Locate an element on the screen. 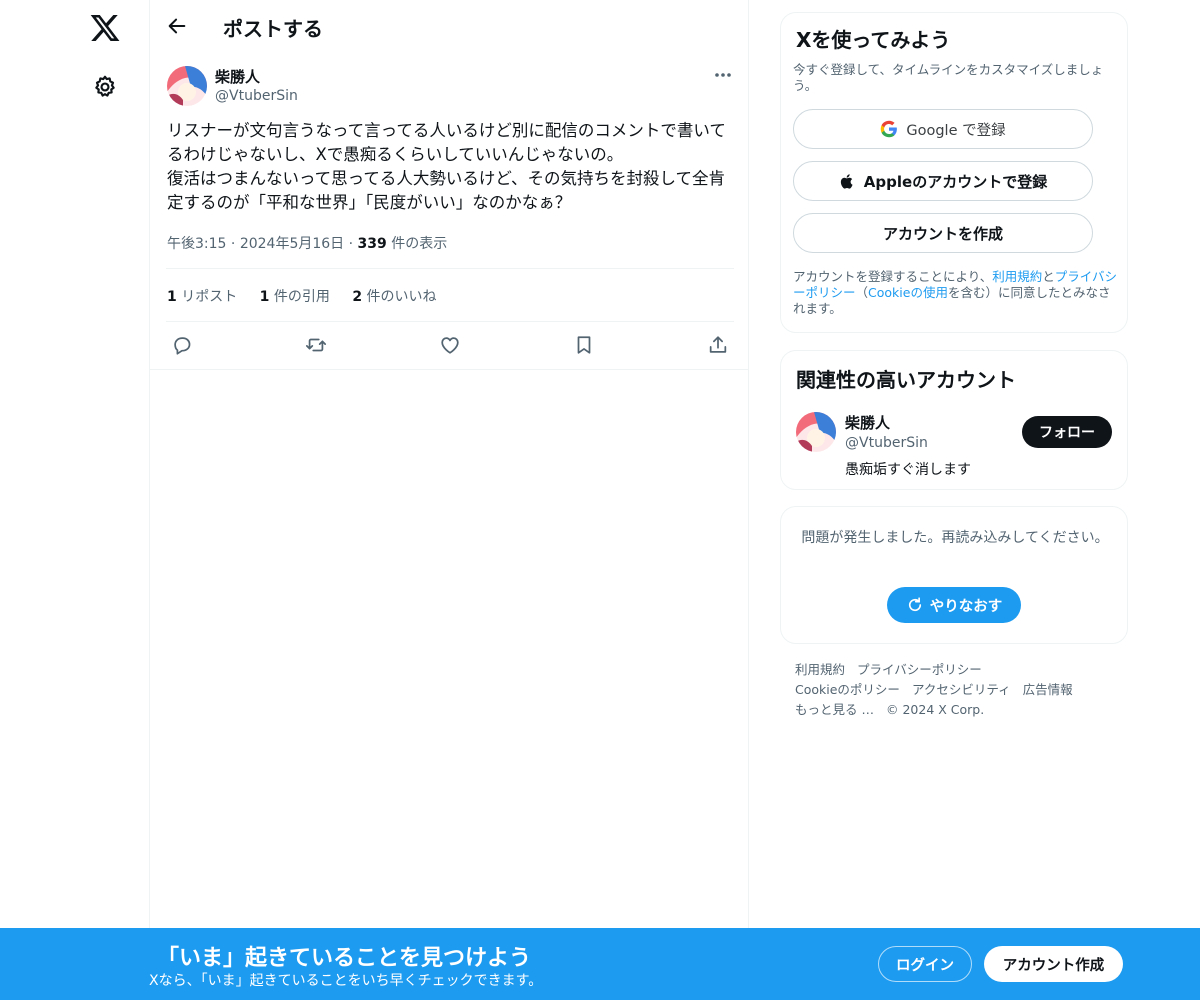  share-button is located at coordinates (718, 345).